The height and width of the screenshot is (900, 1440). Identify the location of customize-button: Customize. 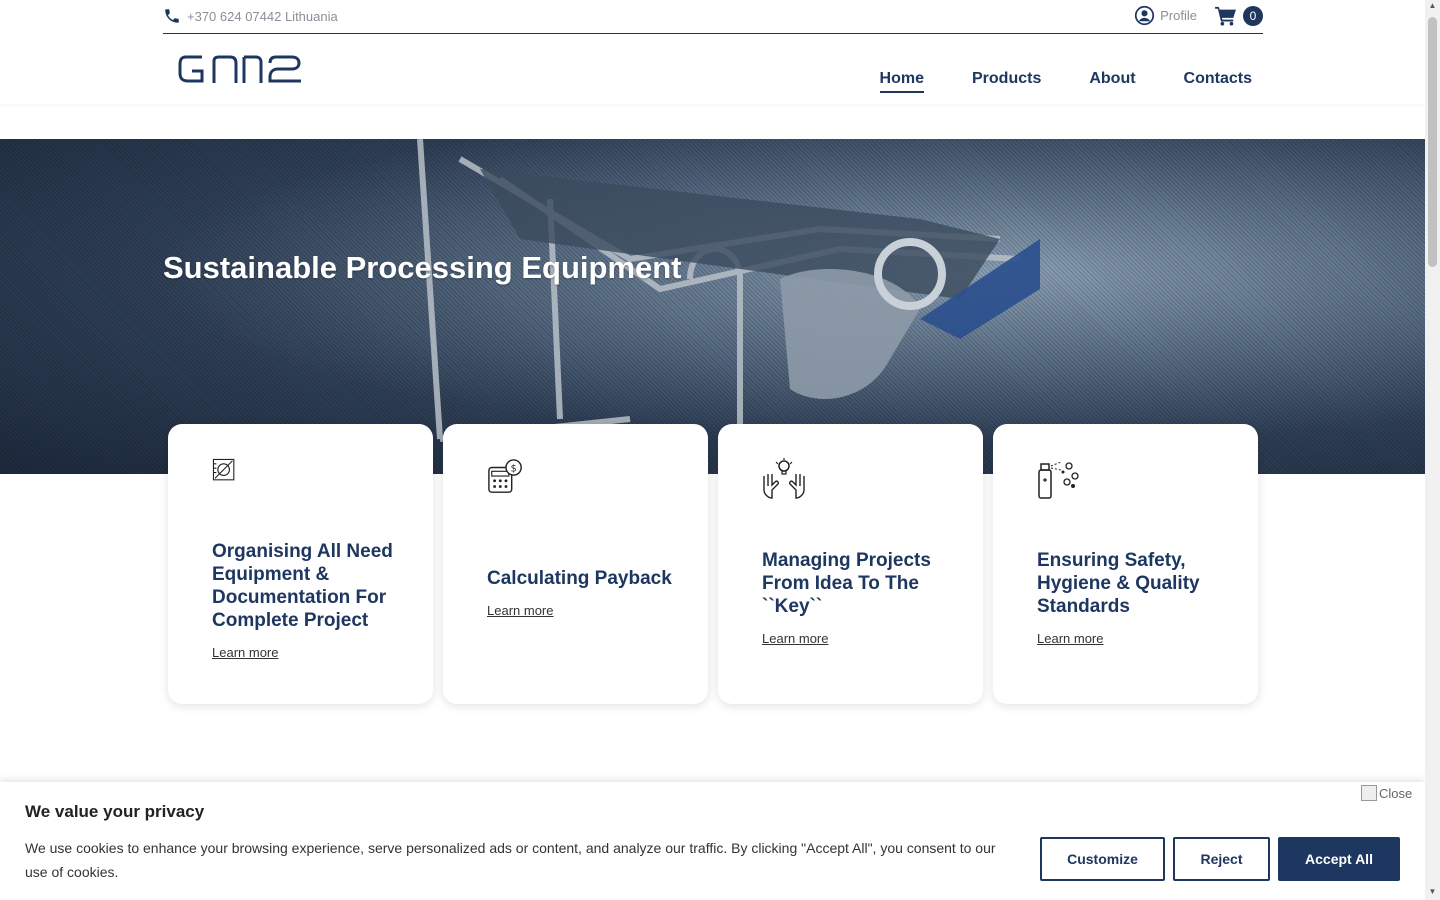
(1102, 859).